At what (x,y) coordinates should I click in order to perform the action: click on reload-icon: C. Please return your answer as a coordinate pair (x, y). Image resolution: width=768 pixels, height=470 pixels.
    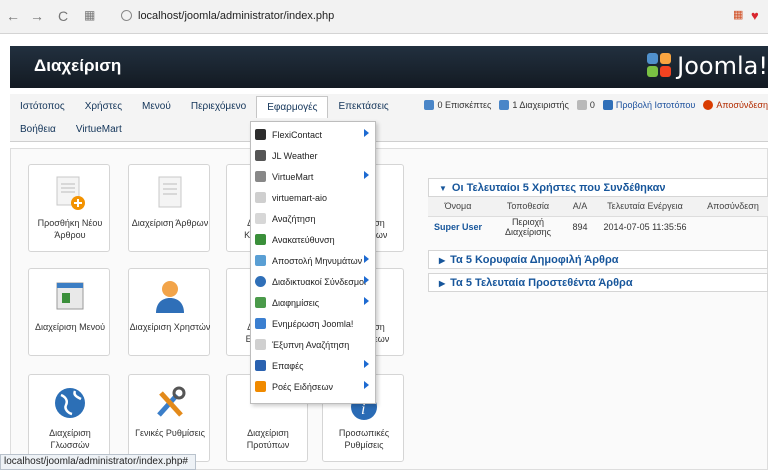
    Looking at the image, I should click on (63, 16).